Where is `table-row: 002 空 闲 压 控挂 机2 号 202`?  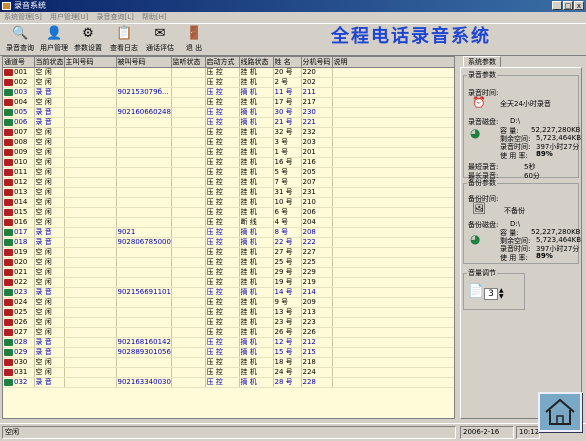
table-row: 002 空 闲 压 控挂 机2 号 202 is located at coordinates (228, 82).